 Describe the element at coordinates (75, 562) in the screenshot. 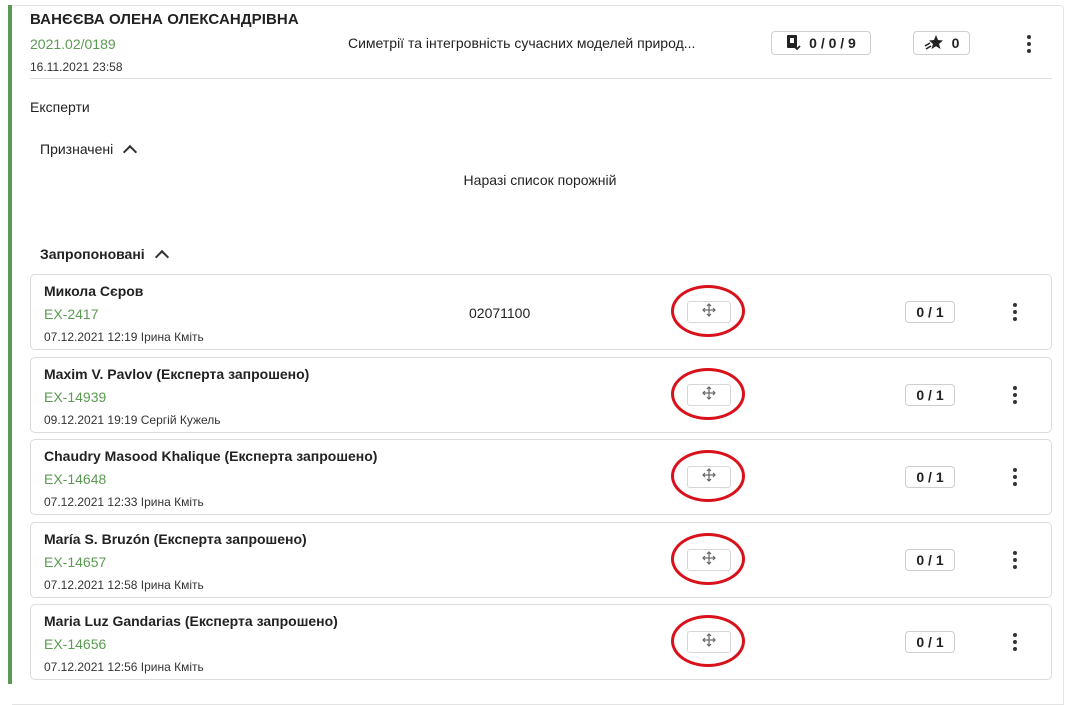

I see `expert-code-link: EX-14657` at that location.